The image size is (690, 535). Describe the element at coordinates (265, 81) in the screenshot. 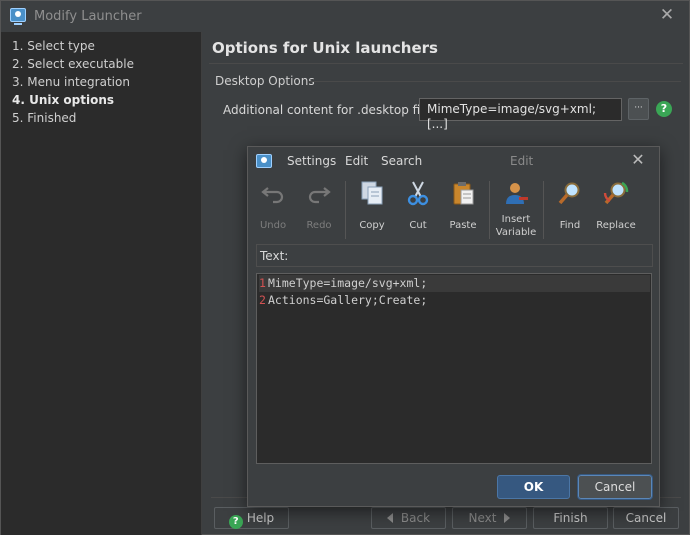

I see `desktop-options-group-label: Desktop Options` at that location.